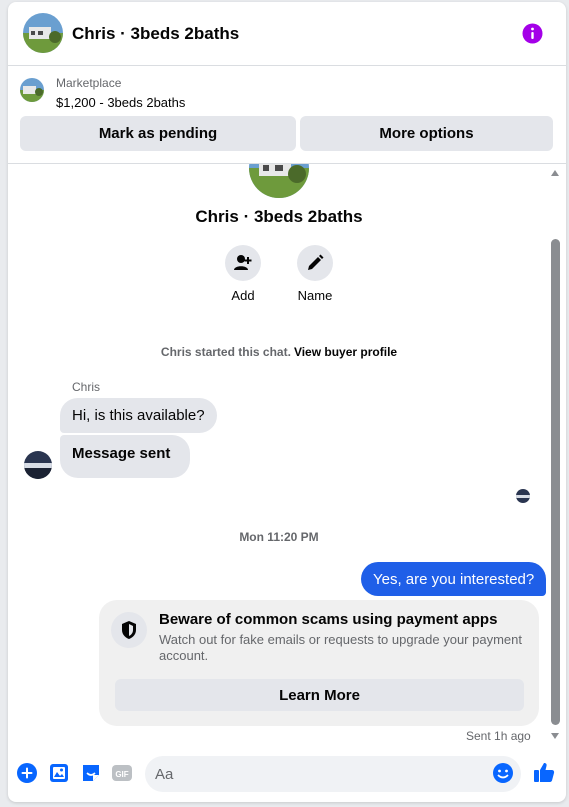  Describe the element at coordinates (59, 773) in the screenshot. I see `photo-icon` at that location.